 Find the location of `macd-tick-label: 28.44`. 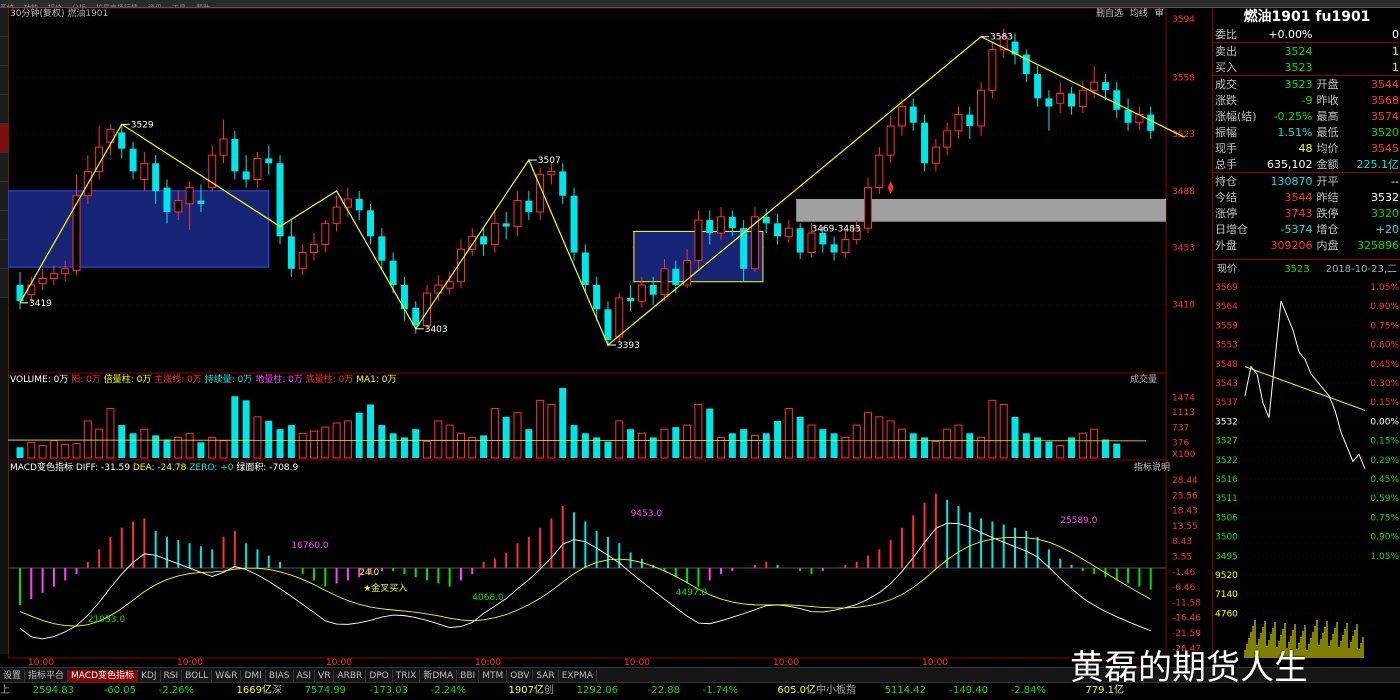

macd-tick-label: 28.44 is located at coordinates (1185, 481).